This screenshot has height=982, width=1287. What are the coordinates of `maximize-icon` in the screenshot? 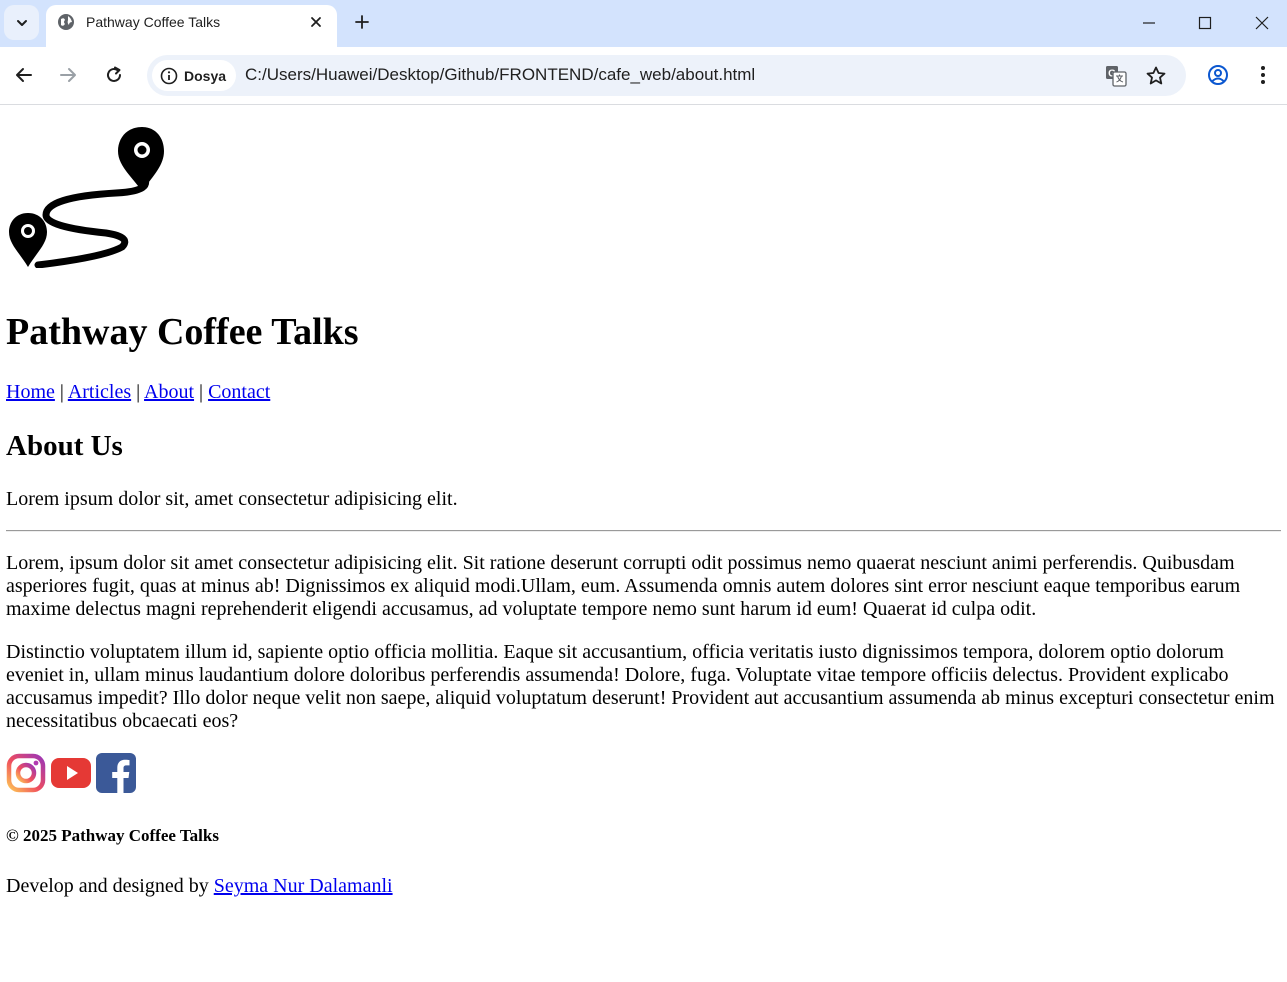 It's located at (1205, 23).